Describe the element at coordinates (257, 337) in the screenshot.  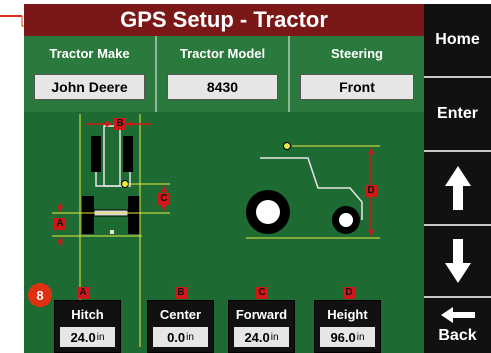
I see `forward-value: 24.0` at that location.